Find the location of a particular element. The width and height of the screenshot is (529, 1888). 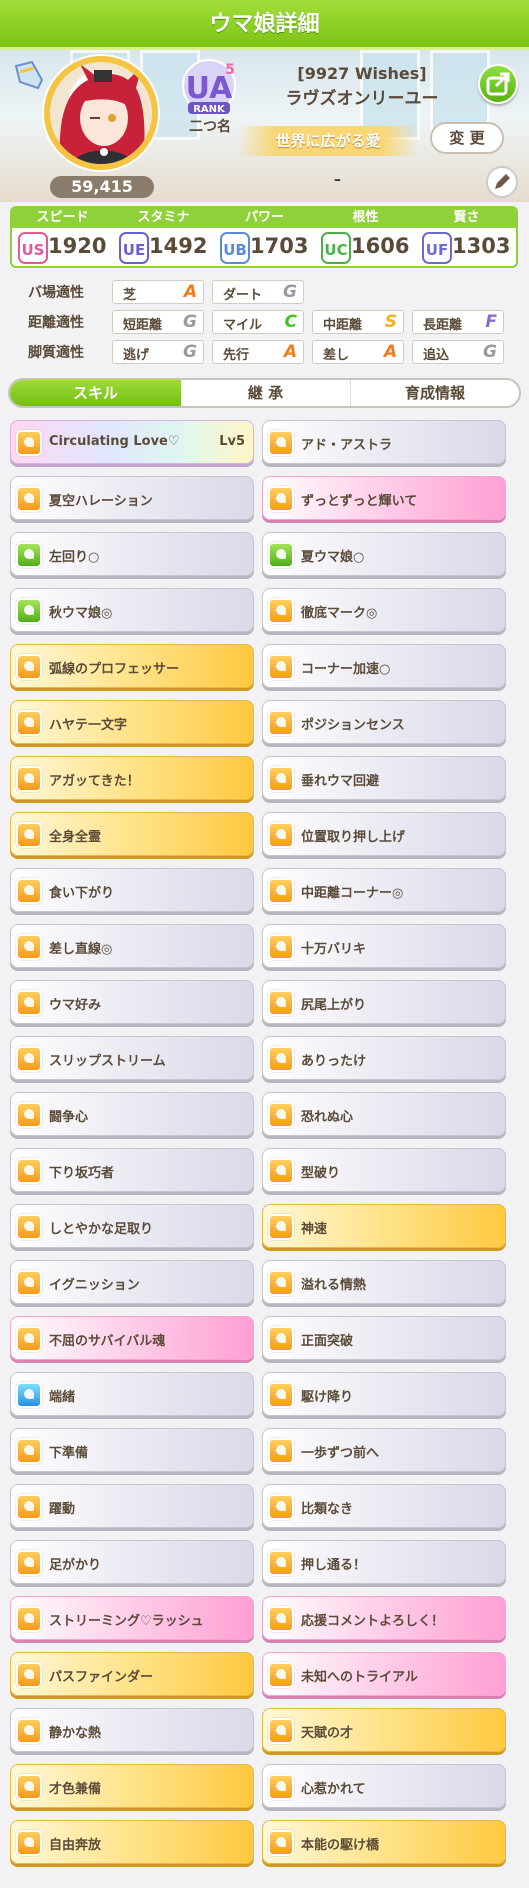

skill-card: しとやかな足取り is located at coordinates (132, 1226).